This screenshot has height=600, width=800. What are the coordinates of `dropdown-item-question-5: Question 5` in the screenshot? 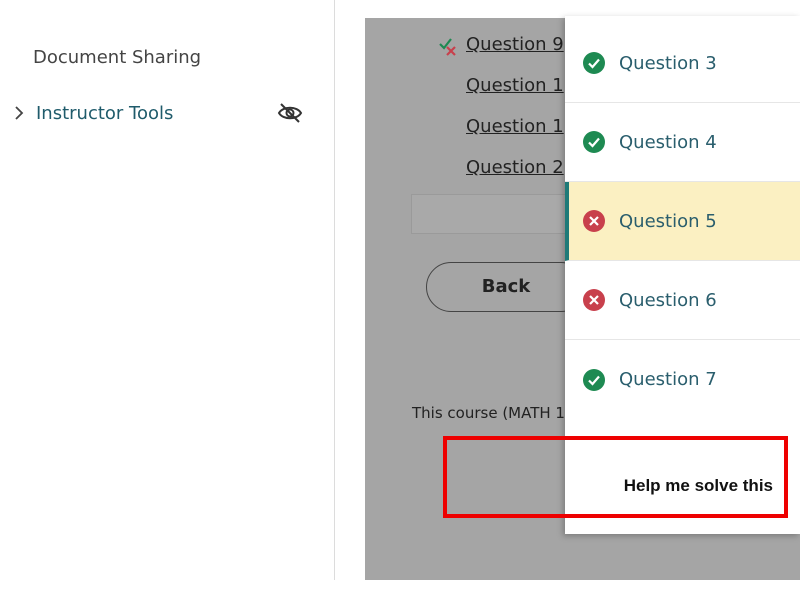 It's located at (682, 221).